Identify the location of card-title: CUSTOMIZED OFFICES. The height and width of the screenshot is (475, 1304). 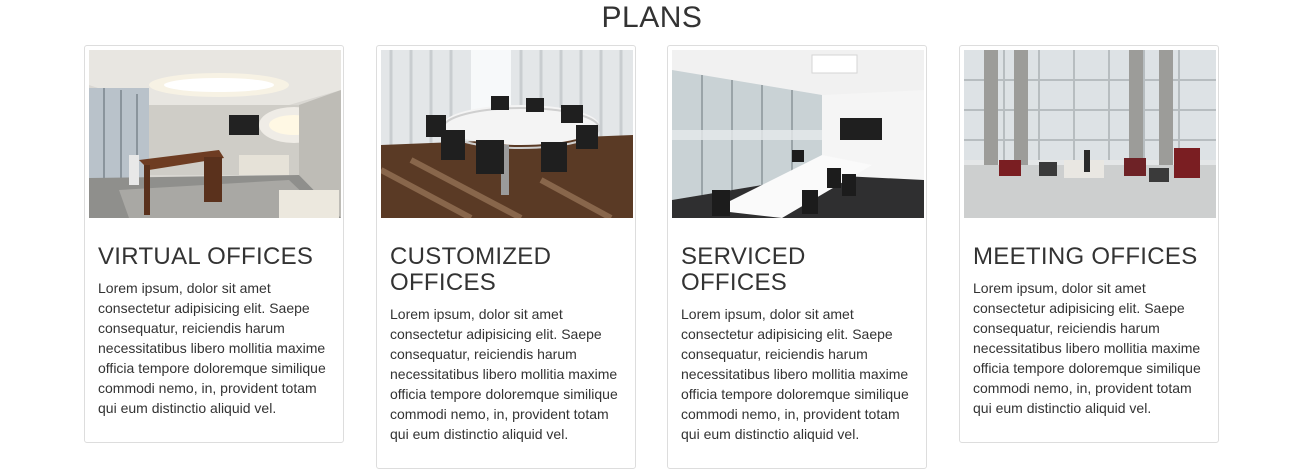
(471, 269).